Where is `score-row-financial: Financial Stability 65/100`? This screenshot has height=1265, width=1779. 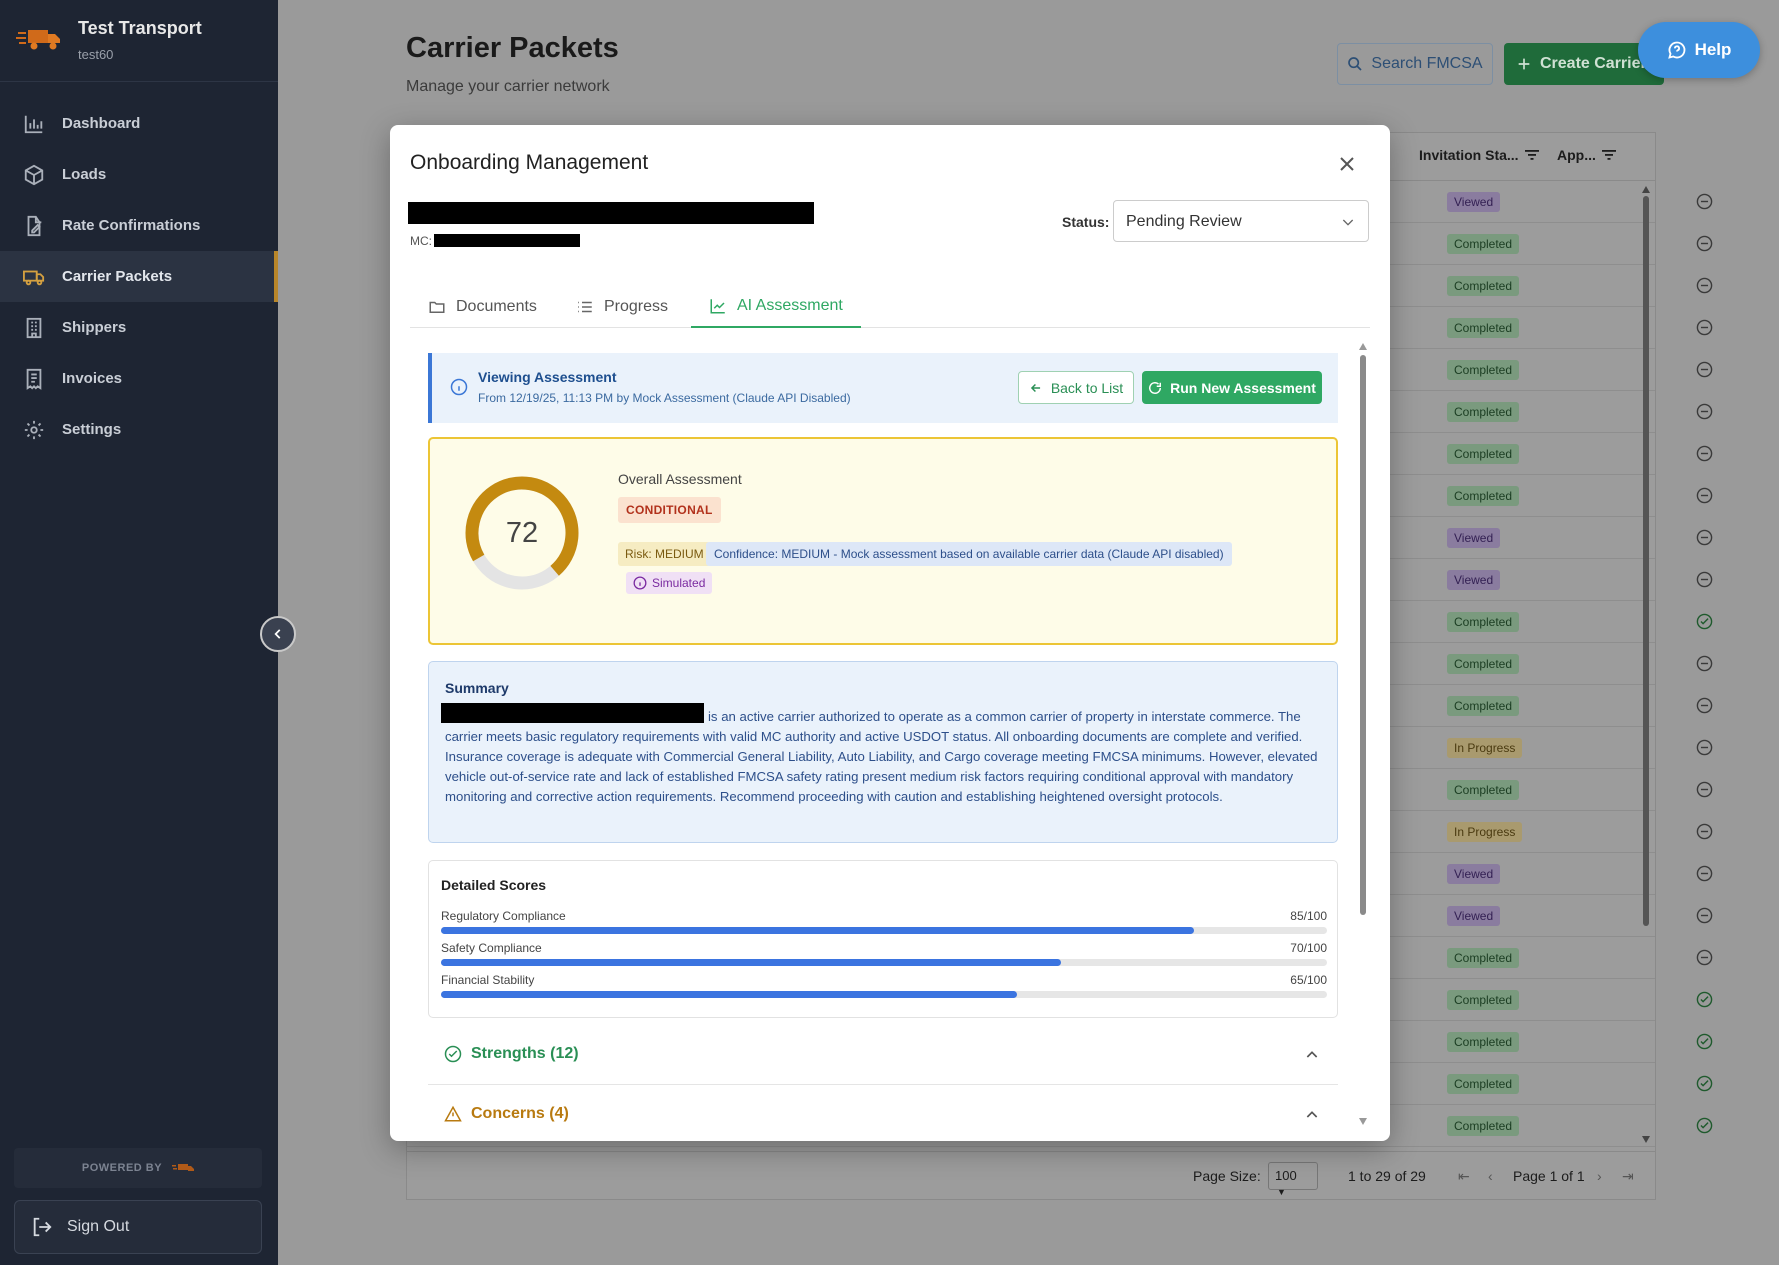 score-row-financial: Financial Stability 65/100 is located at coordinates (884, 988).